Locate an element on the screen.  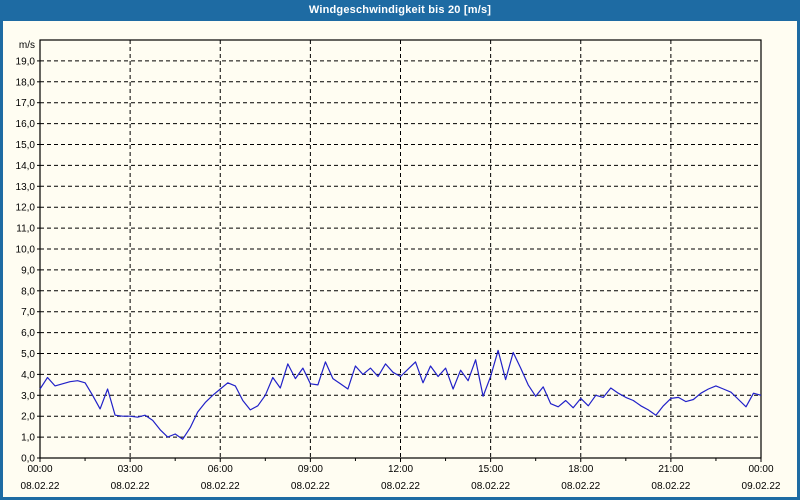
svg-text: 13,0 is located at coordinates (26, 187).